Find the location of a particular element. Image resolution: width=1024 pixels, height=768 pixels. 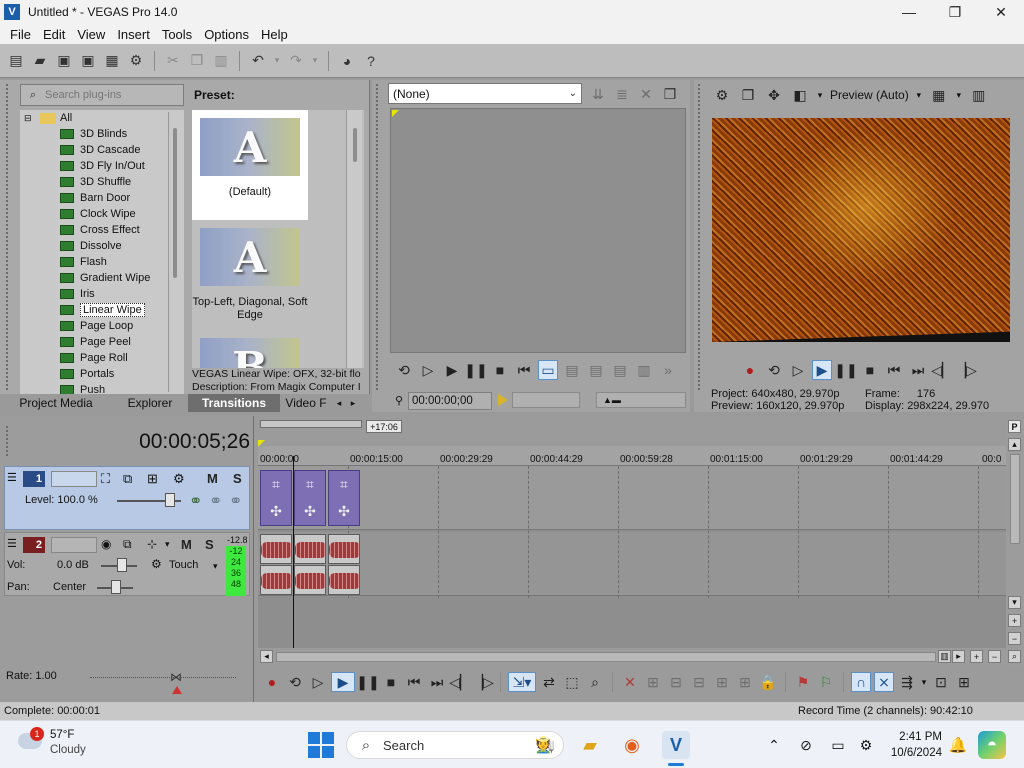

zoom-in-icon: + is located at coordinates (976, 656).